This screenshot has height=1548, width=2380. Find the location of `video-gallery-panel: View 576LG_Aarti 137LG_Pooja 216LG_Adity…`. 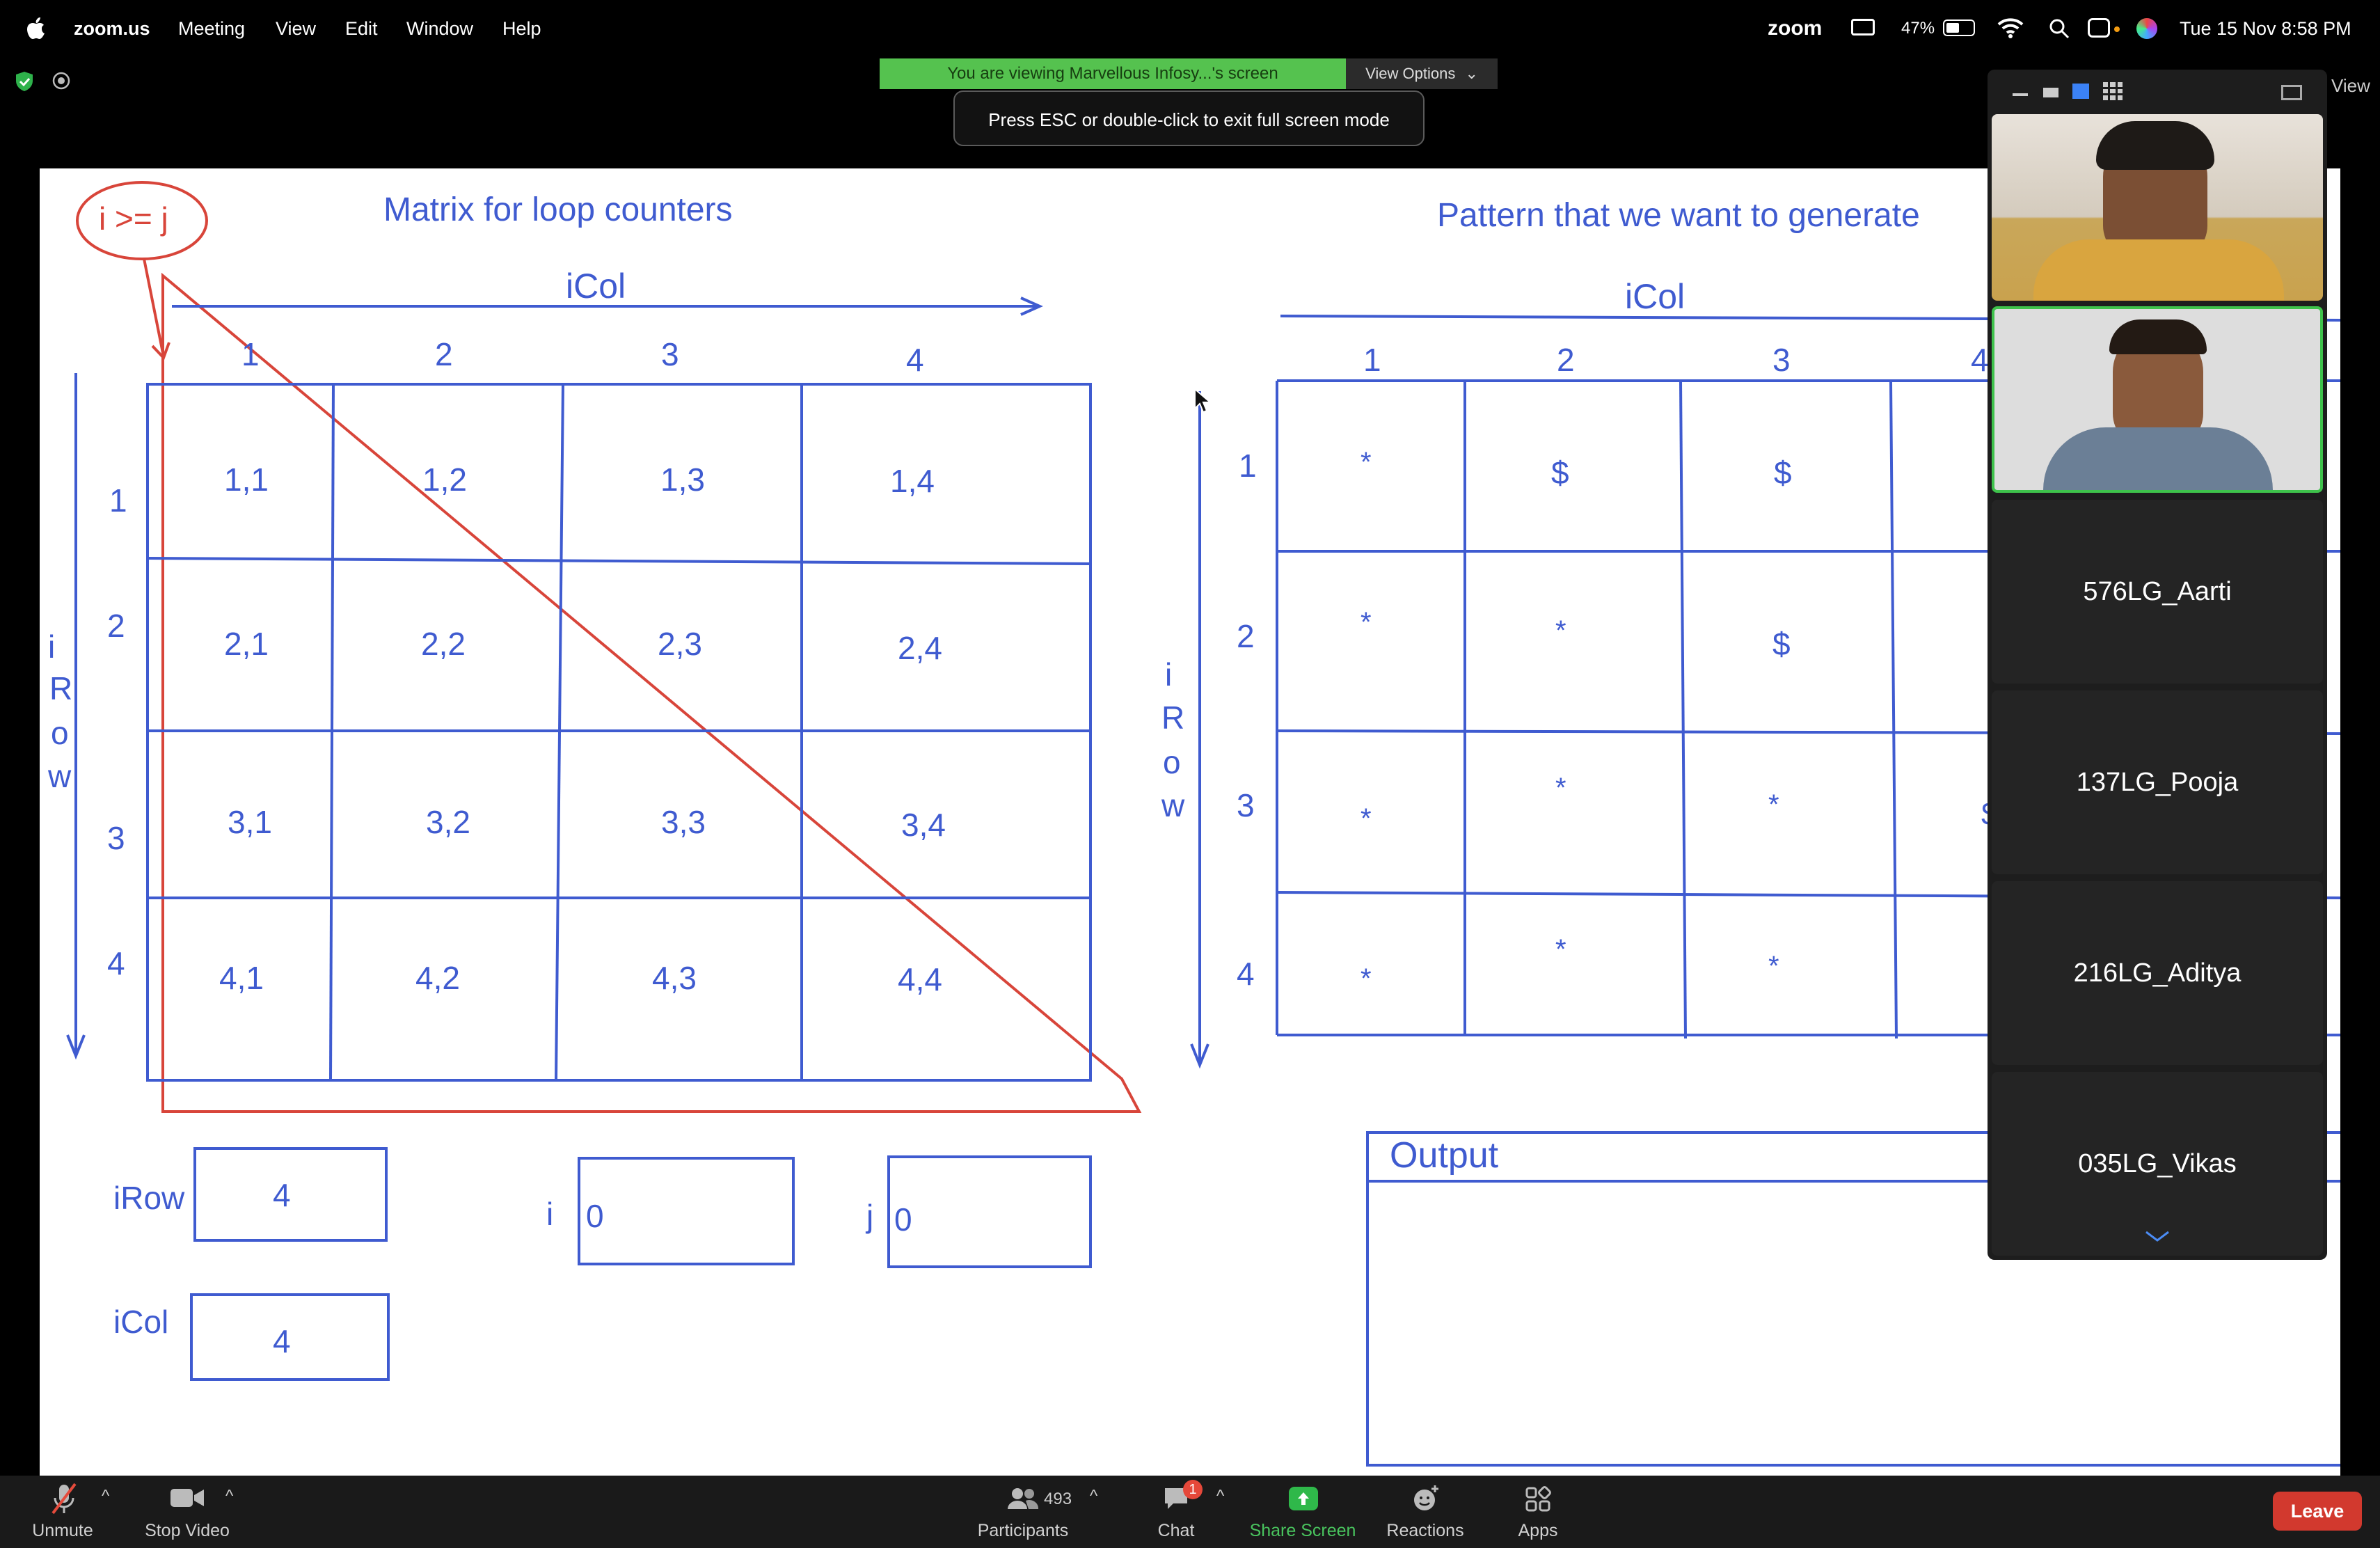

video-gallery-panel: View 576LG_Aarti 137LG_Pooja 216LG_Adity… is located at coordinates (2179, 665).